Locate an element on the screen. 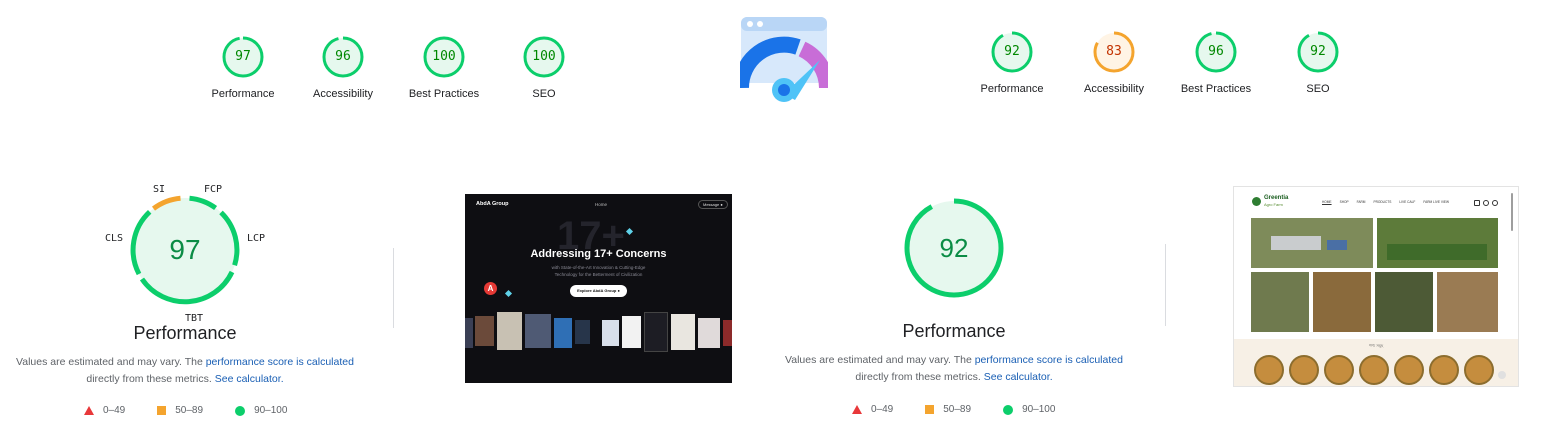  score-gauge-best-practices: 100 is located at coordinates (444, 57).